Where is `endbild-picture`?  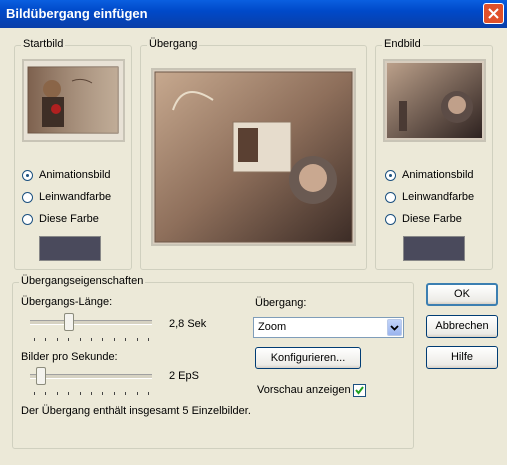 endbild-picture is located at coordinates (434, 100).